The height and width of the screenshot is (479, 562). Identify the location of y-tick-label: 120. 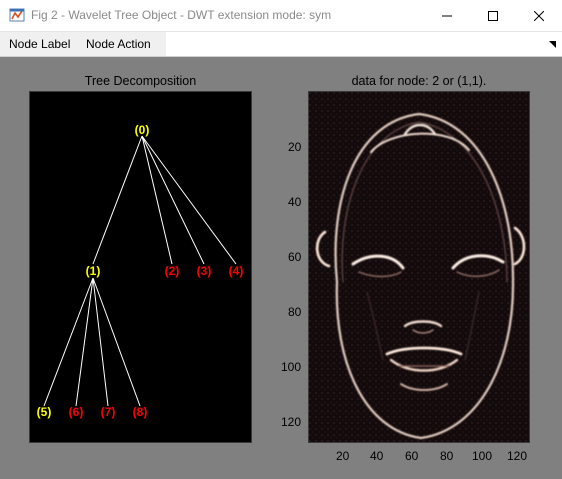
(291, 422).